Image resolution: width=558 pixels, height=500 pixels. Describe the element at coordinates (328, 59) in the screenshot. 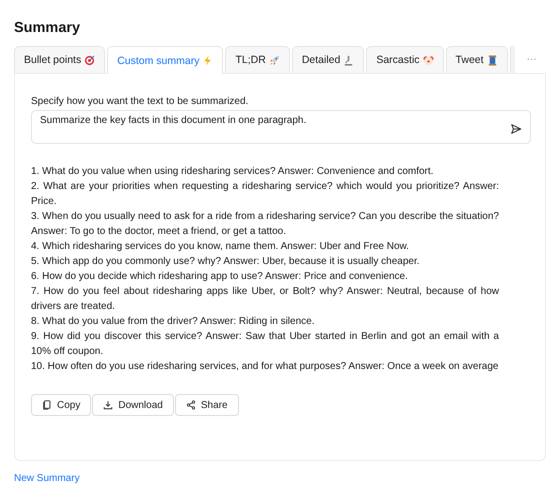

I see `tab: Detailed` at that location.